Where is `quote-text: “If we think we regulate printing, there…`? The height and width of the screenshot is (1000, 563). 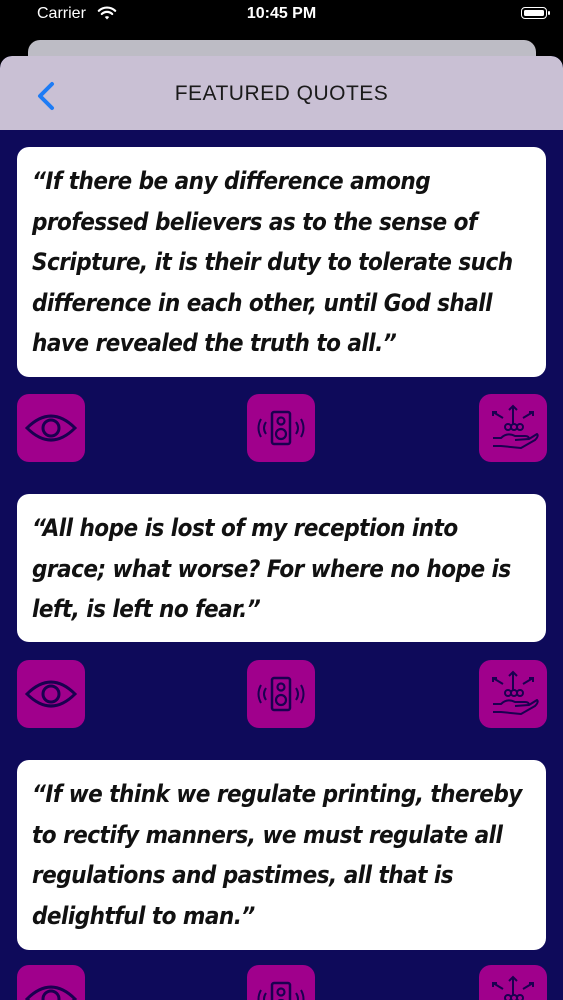 quote-text: “If we think we regulate printing, there… is located at coordinates (277, 855).